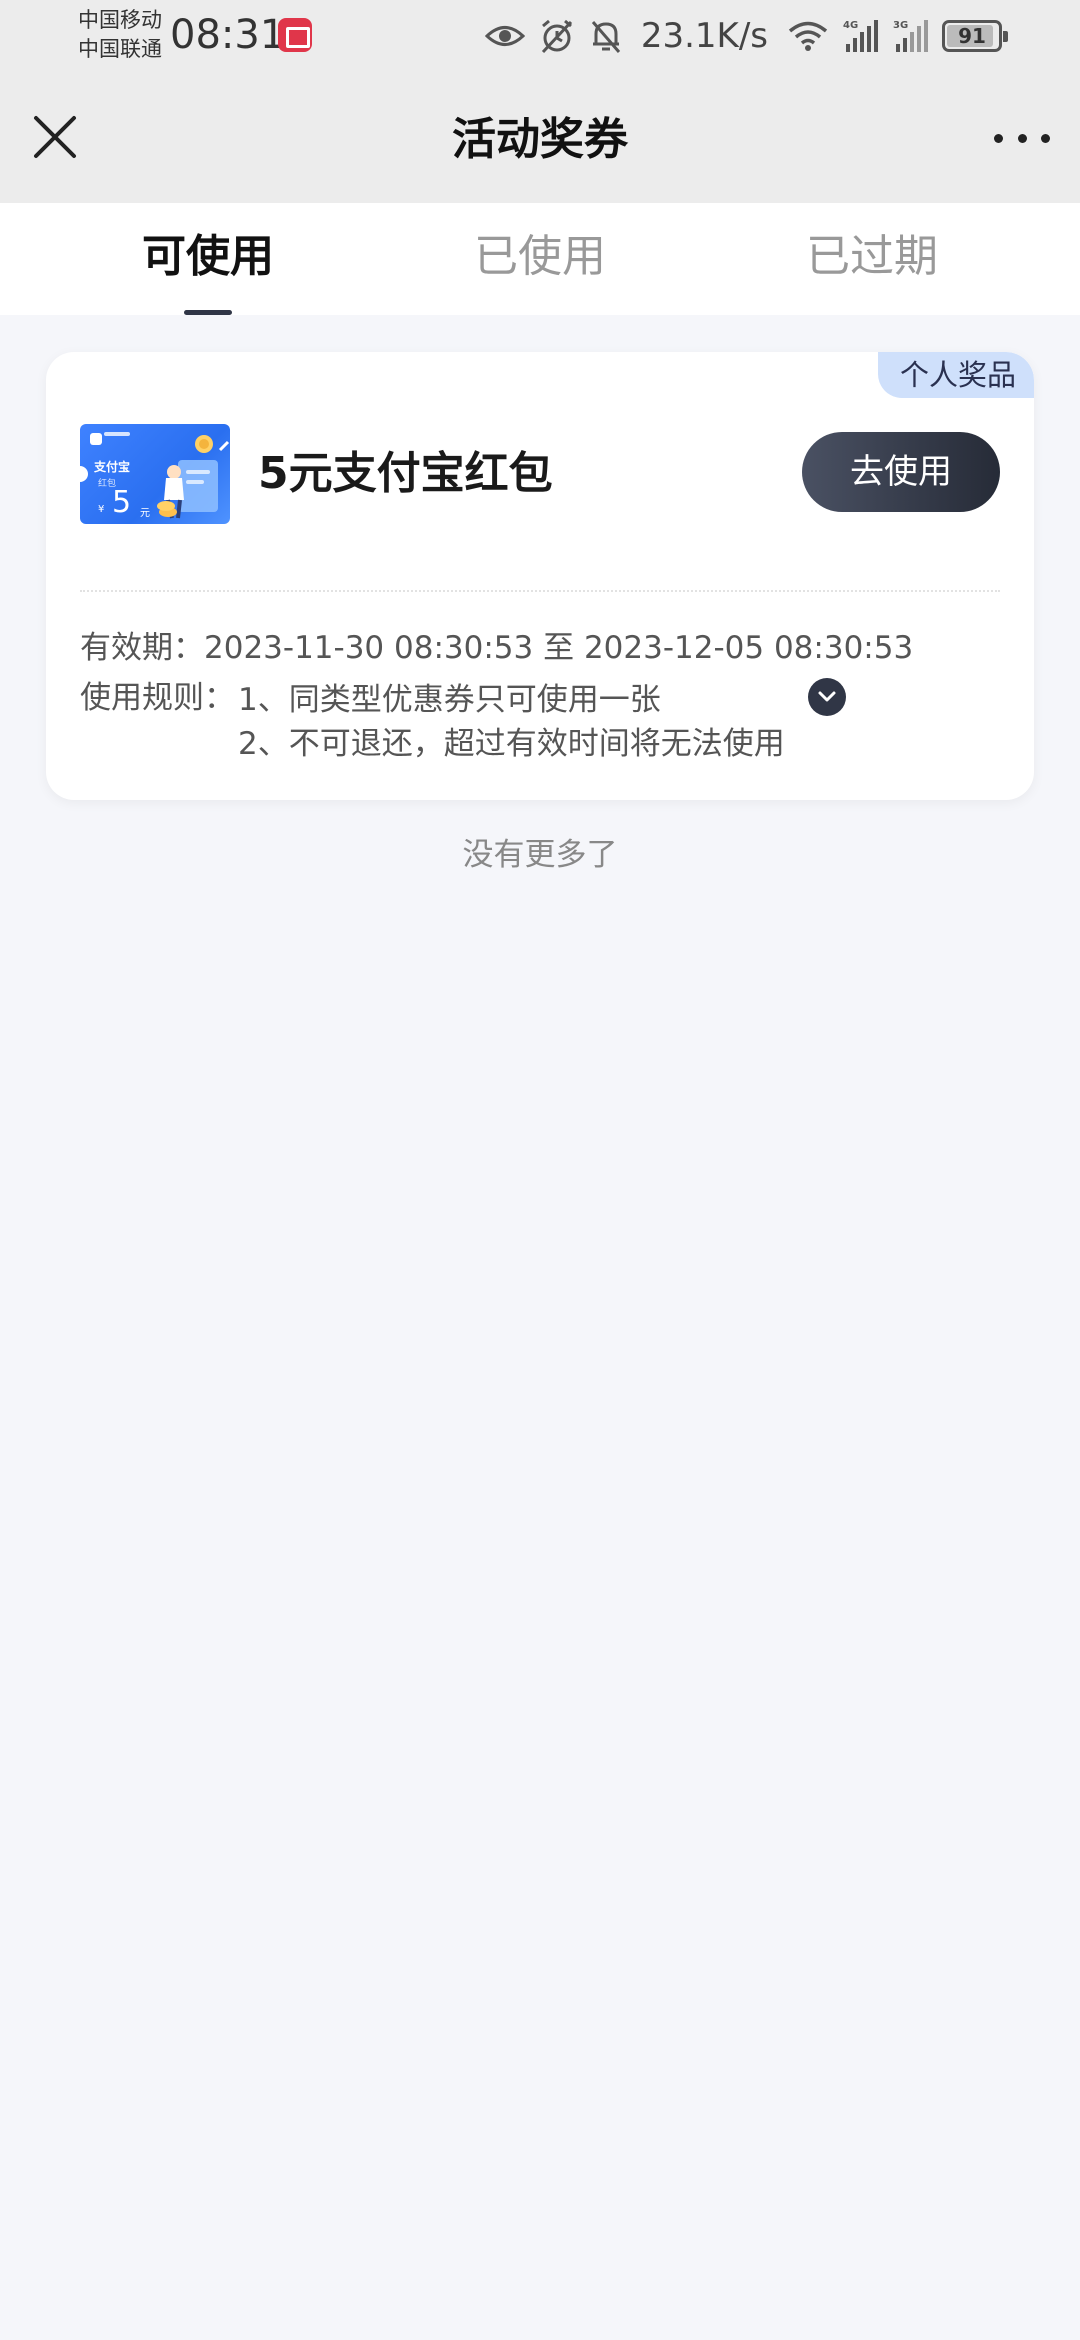  Describe the element at coordinates (120, 49) in the screenshot. I see `carrier-2: 中国联通` at that location.